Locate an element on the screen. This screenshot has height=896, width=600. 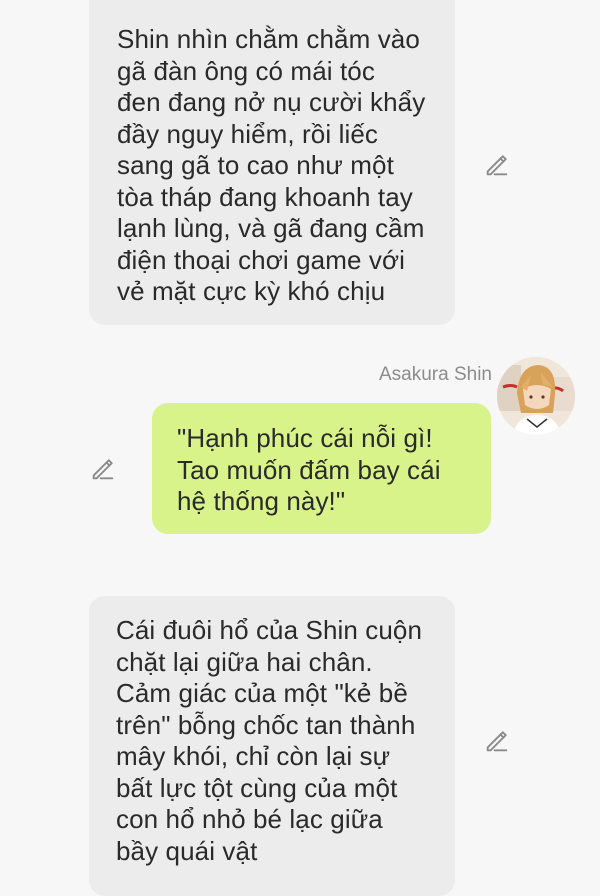
avatar is located at coordinates (536, 396).